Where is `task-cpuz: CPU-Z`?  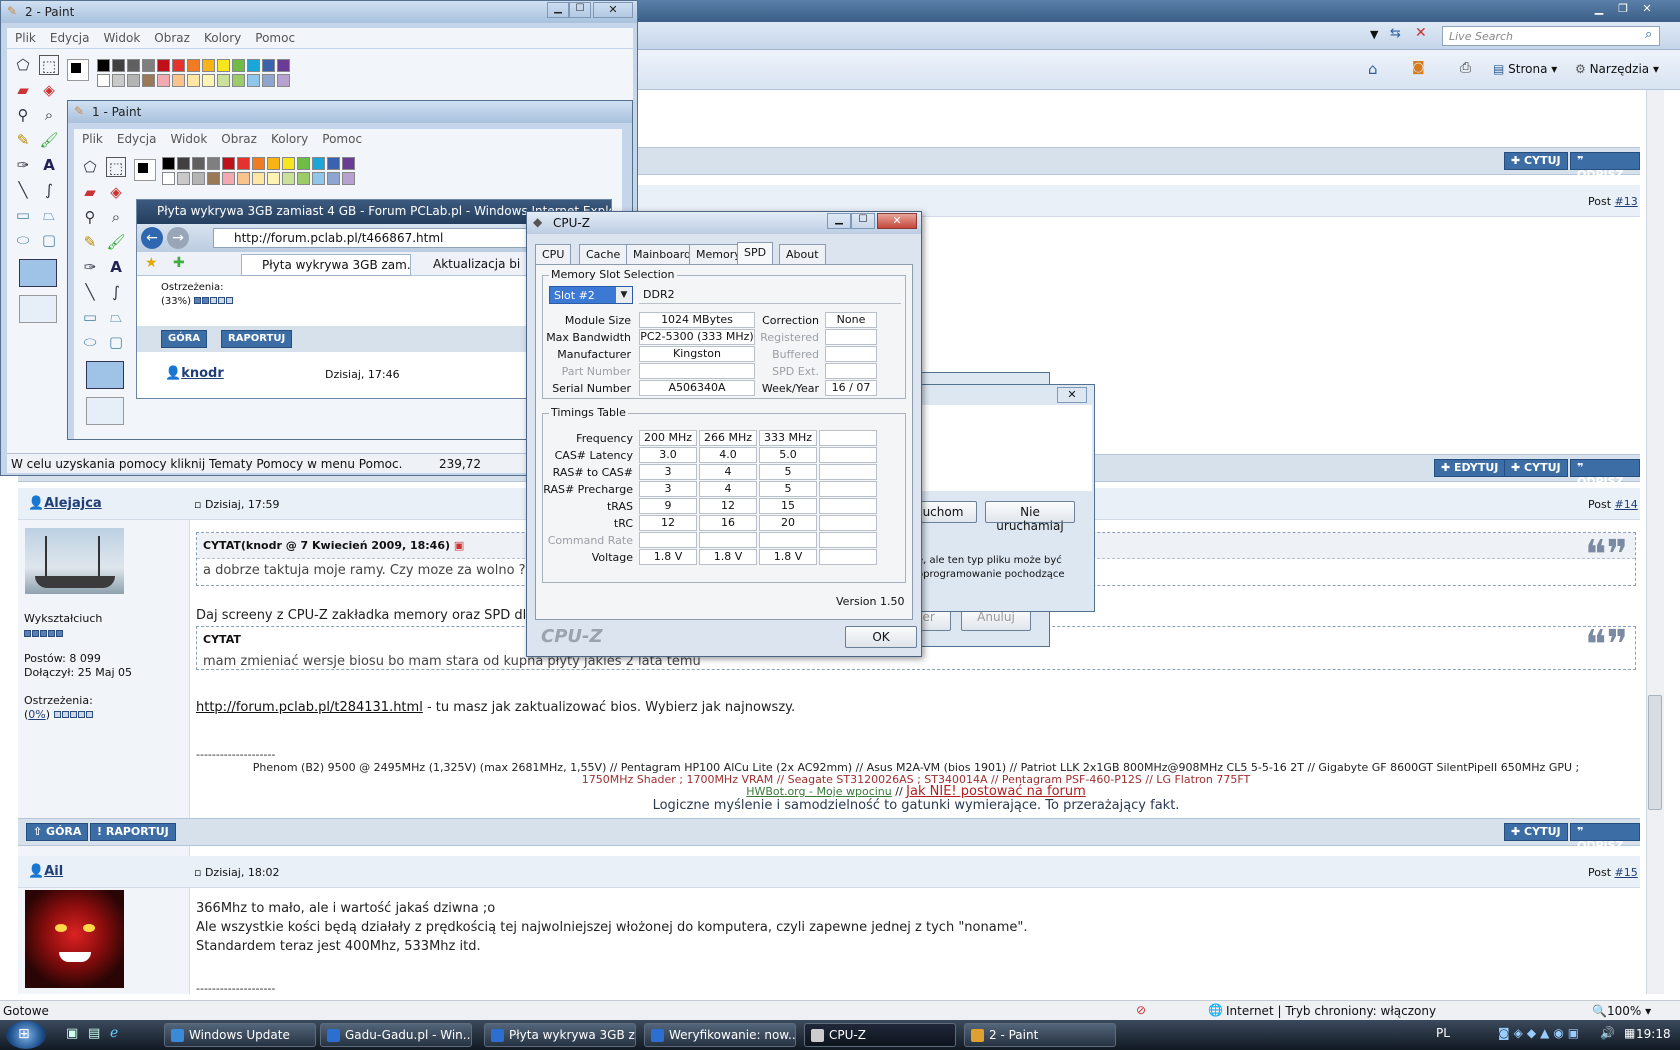 task-cpuz: CPU-Z is located at coordinates (880, 1035).